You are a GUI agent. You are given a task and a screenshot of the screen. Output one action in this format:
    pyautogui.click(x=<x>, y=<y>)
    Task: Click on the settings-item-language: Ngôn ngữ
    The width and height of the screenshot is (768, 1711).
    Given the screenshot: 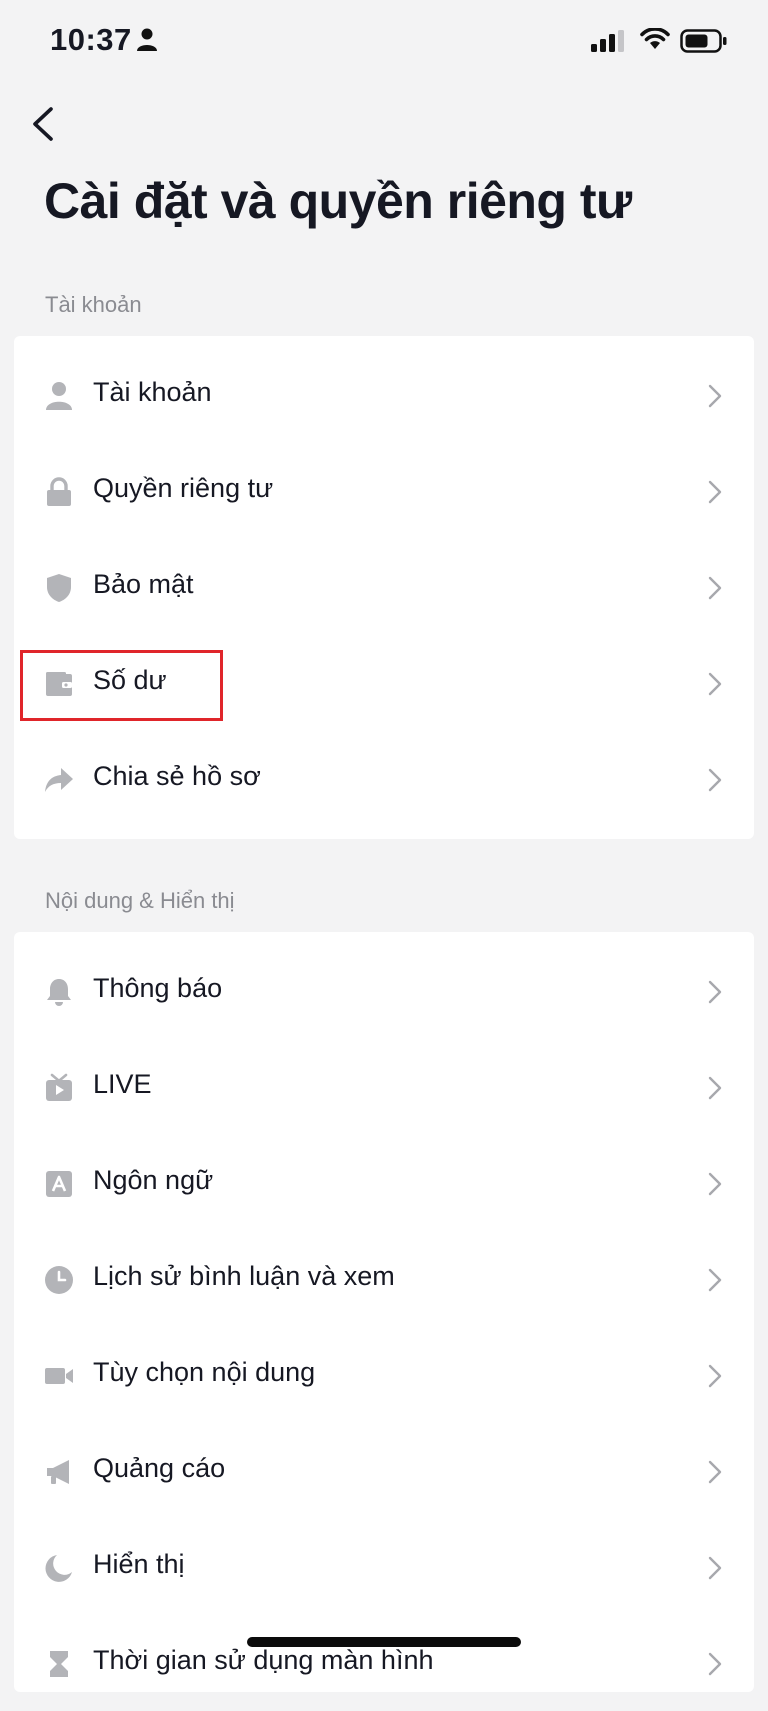 What is the action you would take?
    pyautogui.click(x=384, y=1183)
    